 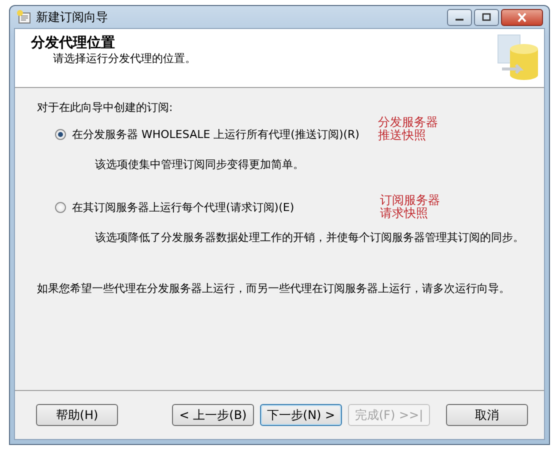 What do you see at coordinates (408, 122) in the screenshot?
I see `annotation-text: 分发服务器` at bounding box center [408, 122].